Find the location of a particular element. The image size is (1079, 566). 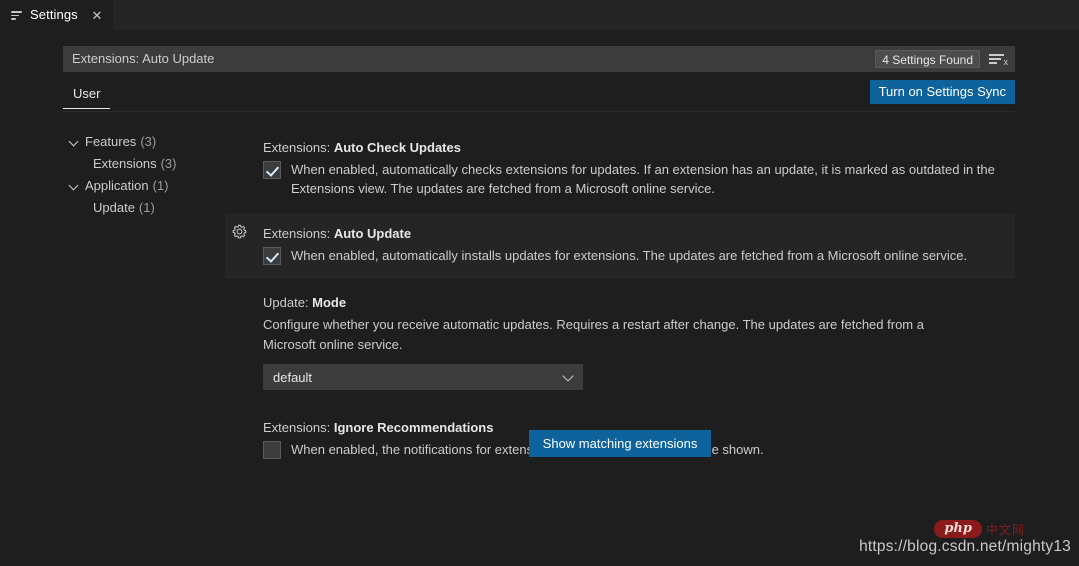

update-mode-value: default is located at coordinates (293, 377).